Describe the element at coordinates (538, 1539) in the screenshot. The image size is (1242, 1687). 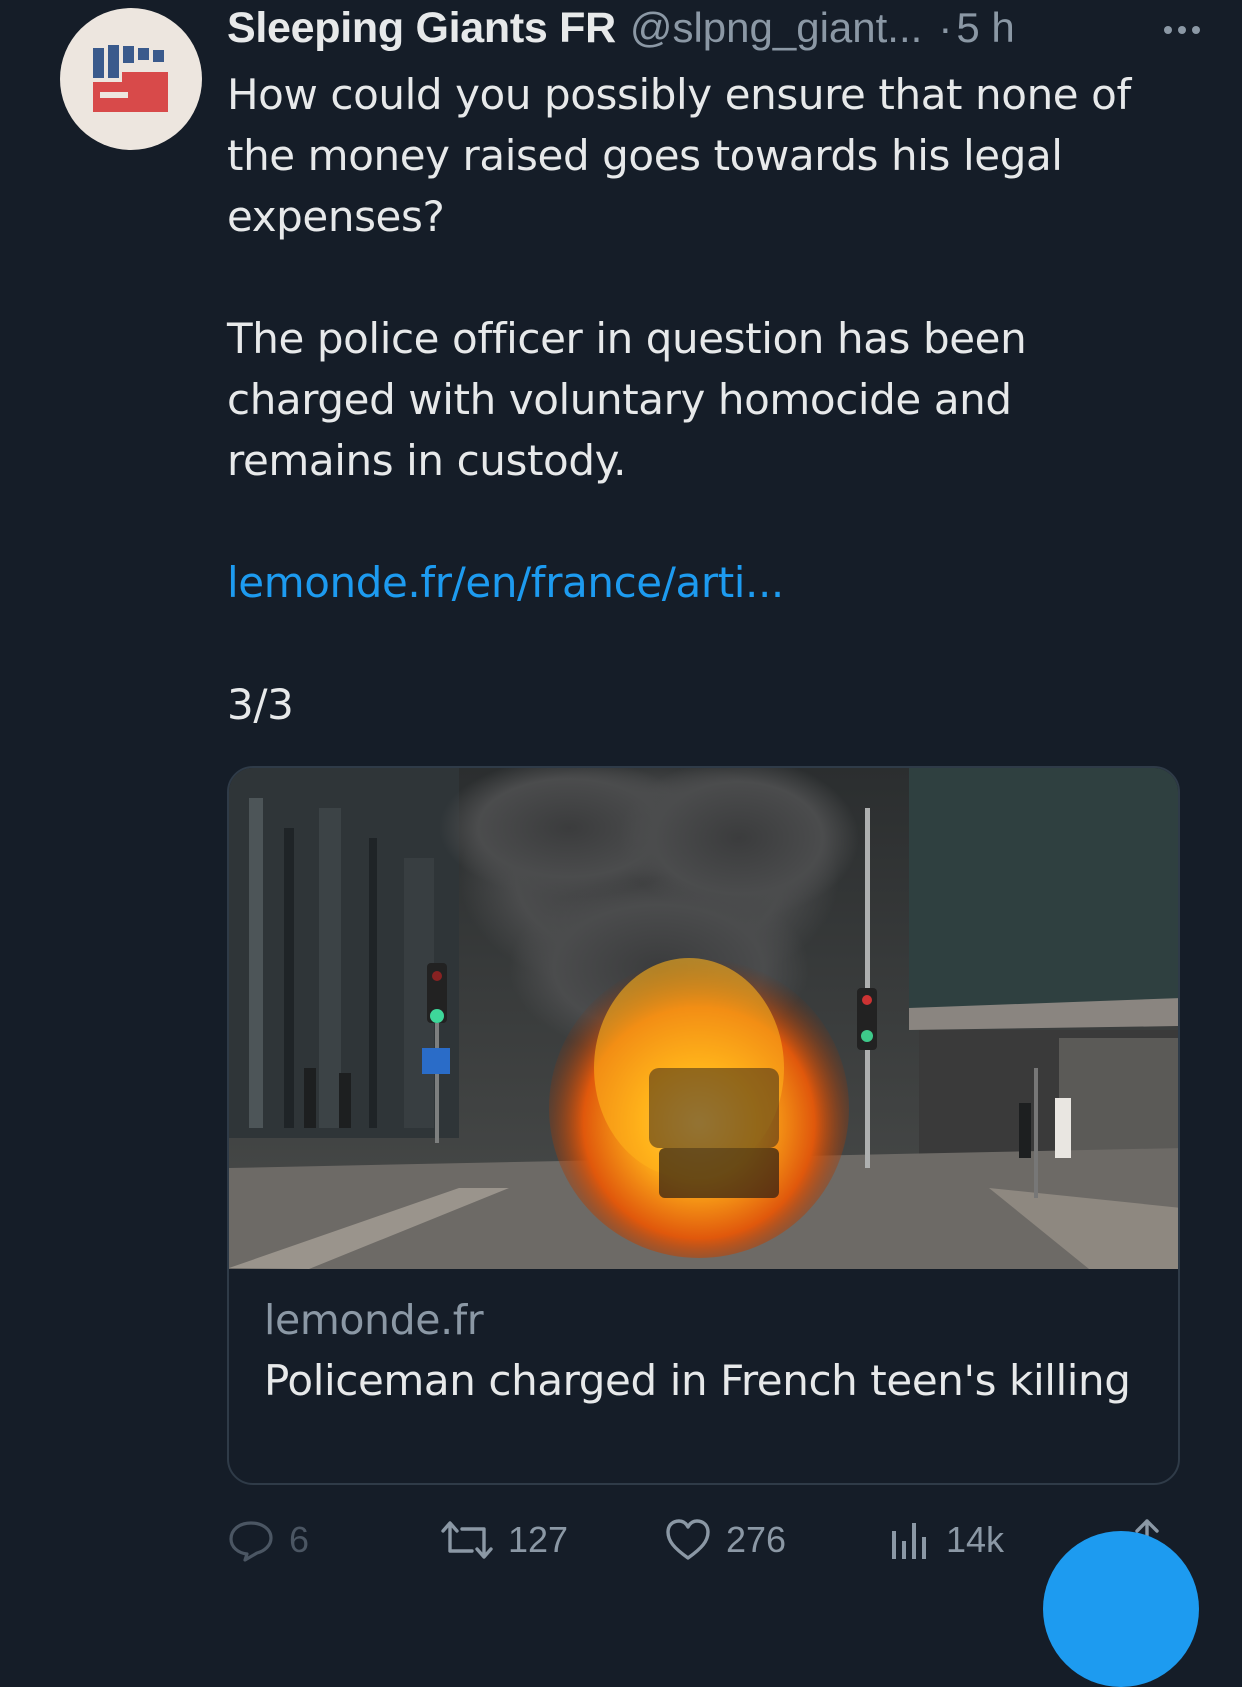
I see `retweet-count: 127` at that location.